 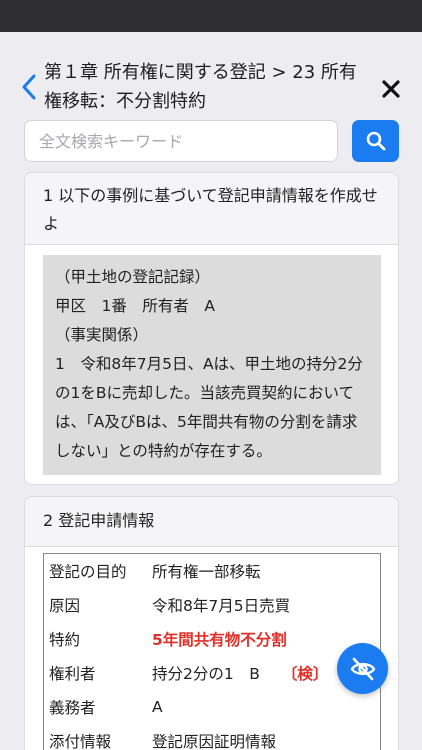 I want to click on fact-line: 甲区 1番 所有者 A, so click(x=135, y=306).